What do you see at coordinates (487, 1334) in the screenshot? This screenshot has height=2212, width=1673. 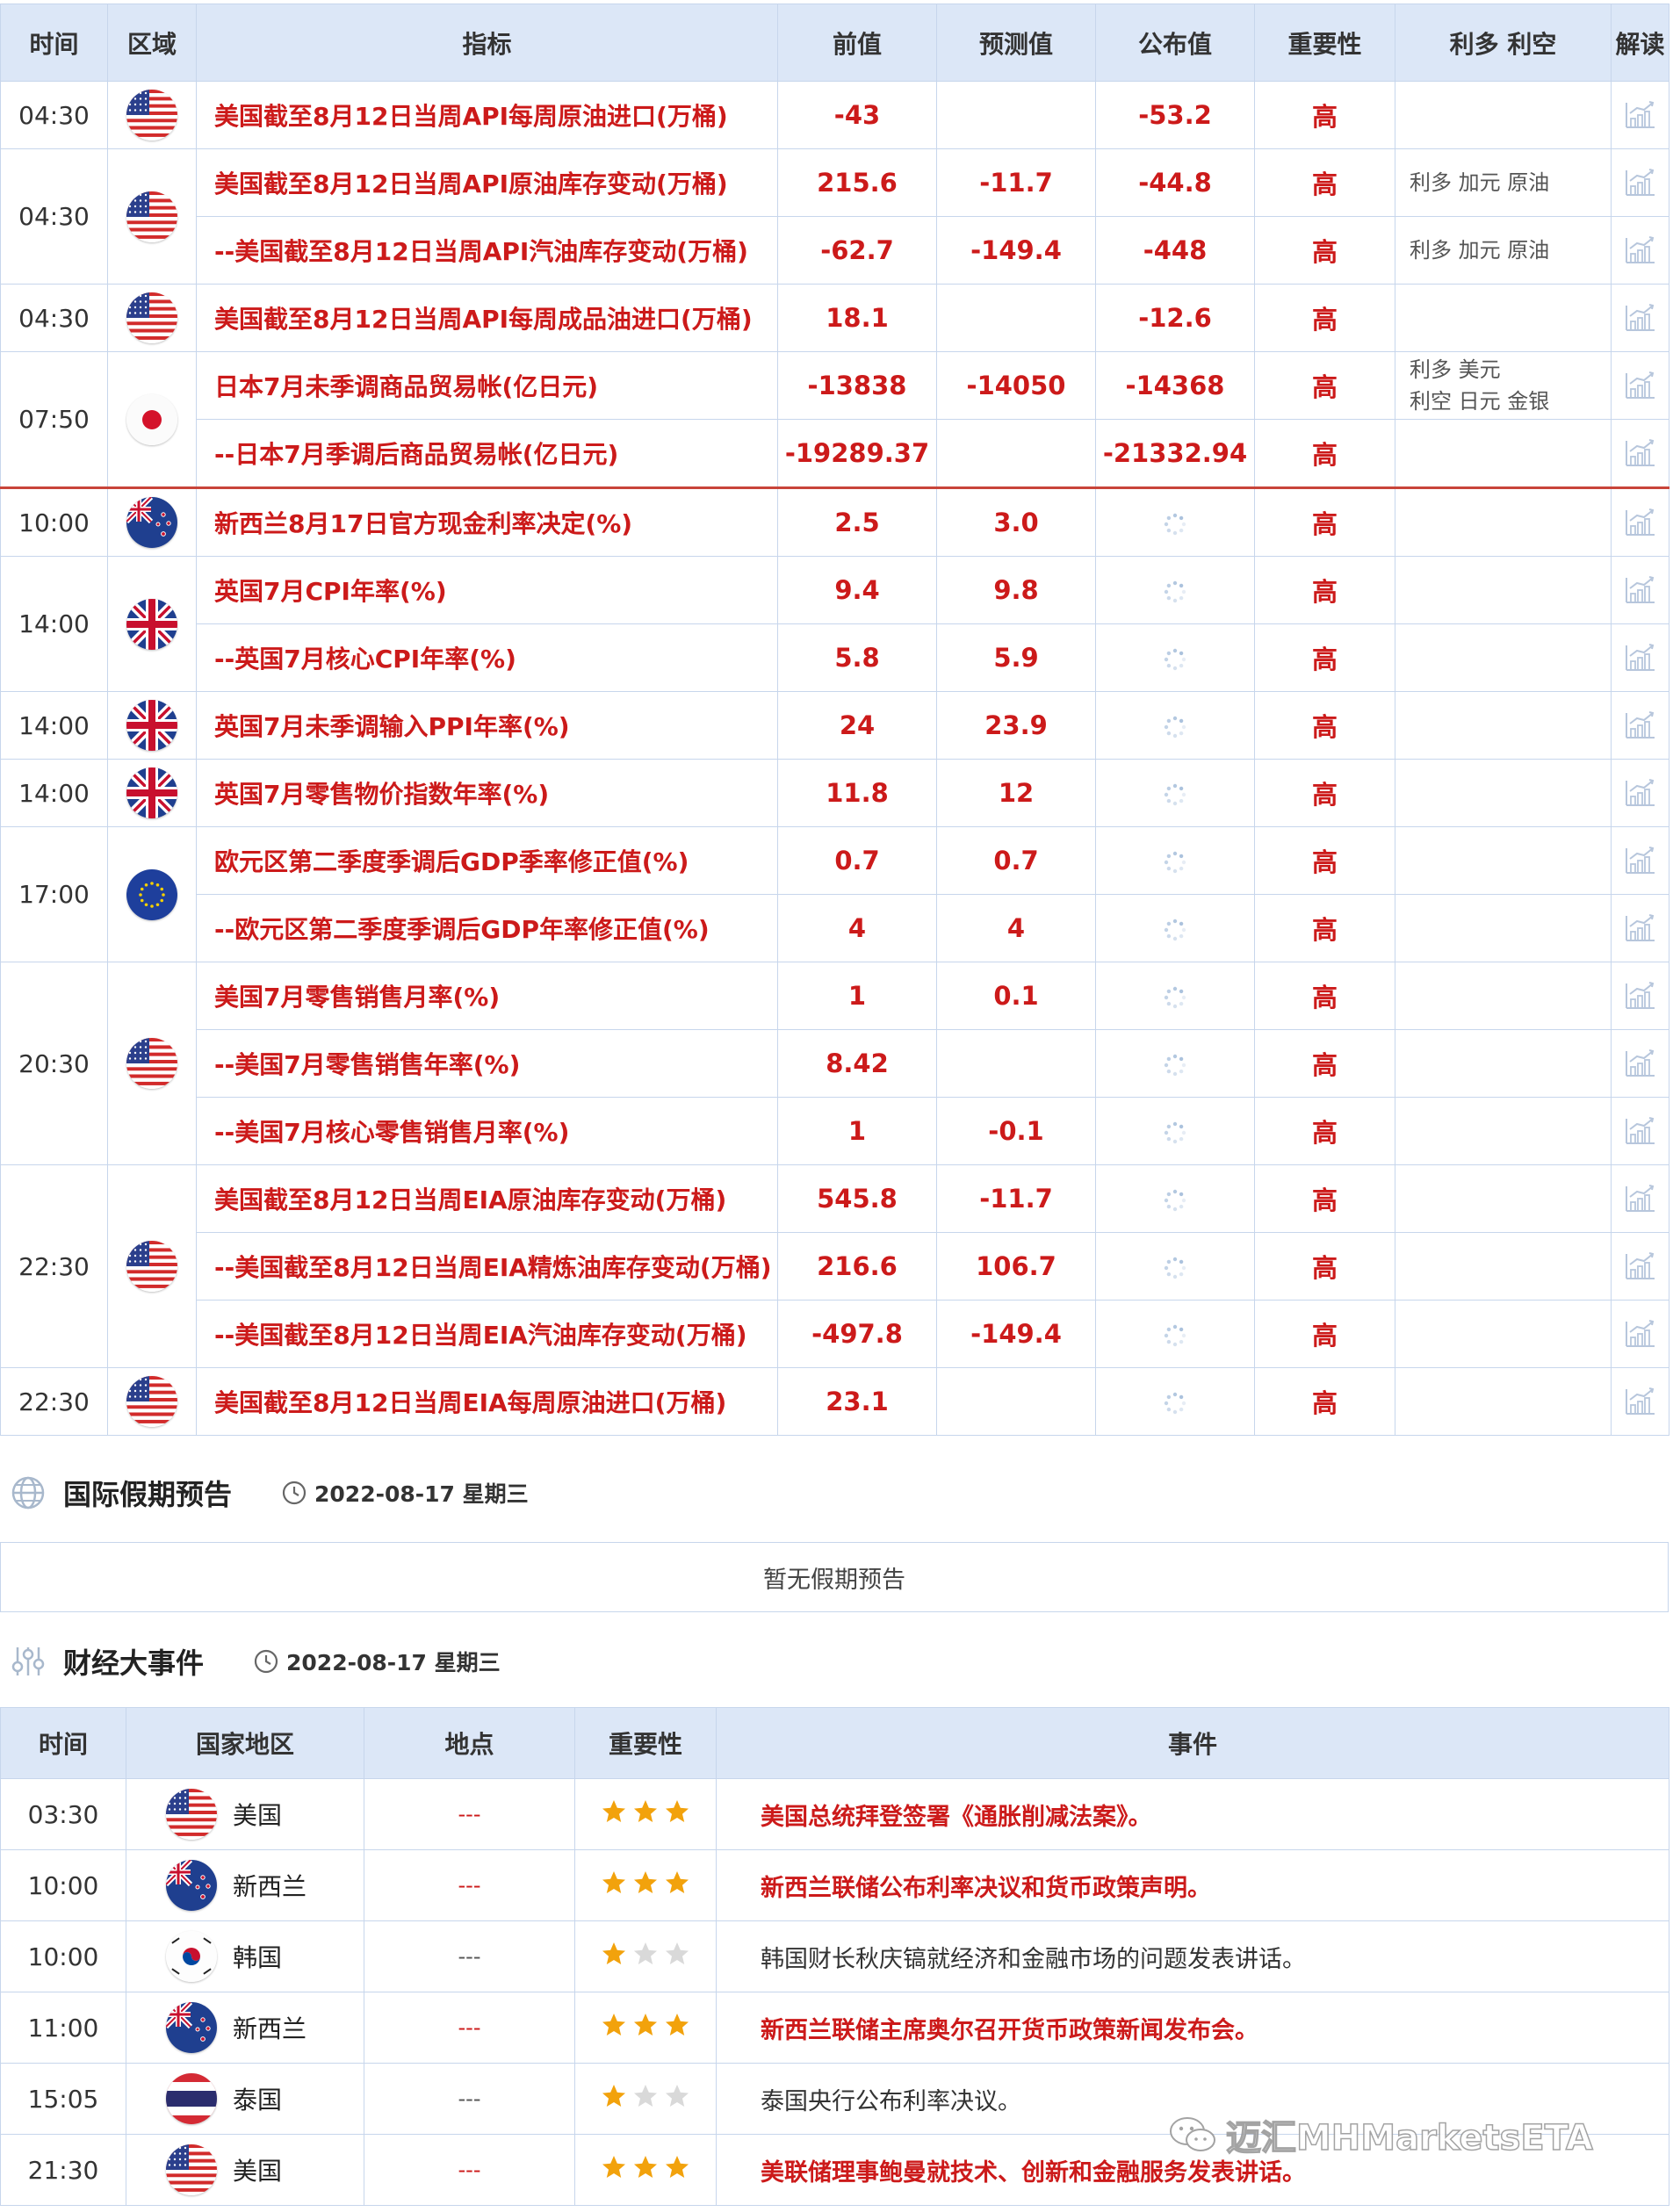 I see `indicator-name: --美国截至8月12日当周EIA汽油库存变动(万桶)` at bounding box center [487, 1334].